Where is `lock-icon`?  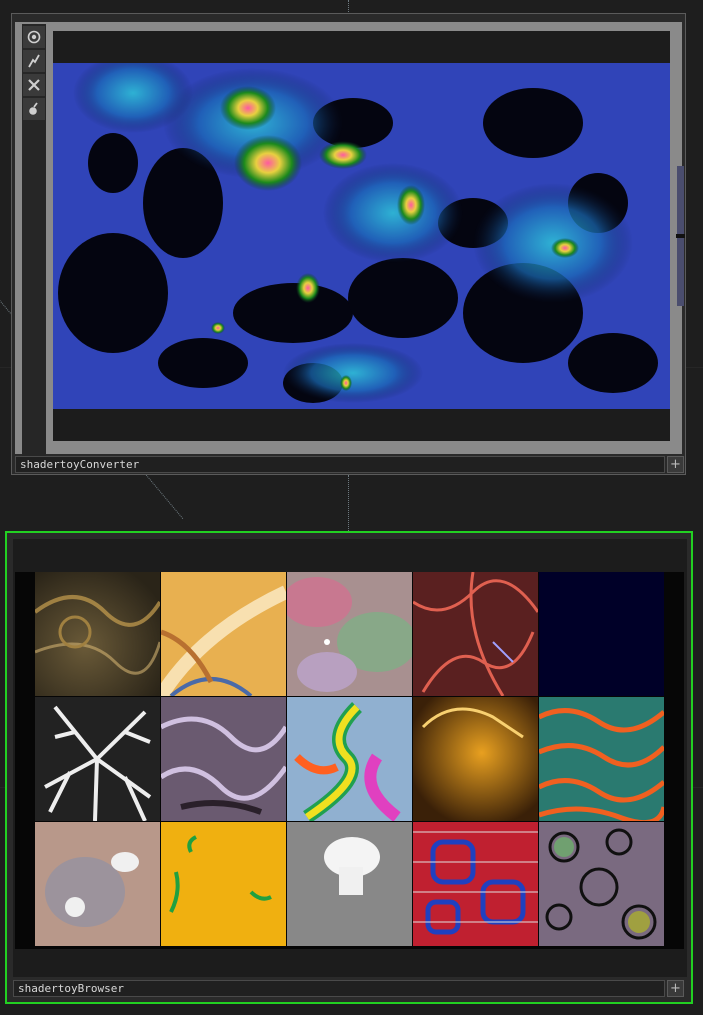 lock-icon is located at coordinates (33, 108).